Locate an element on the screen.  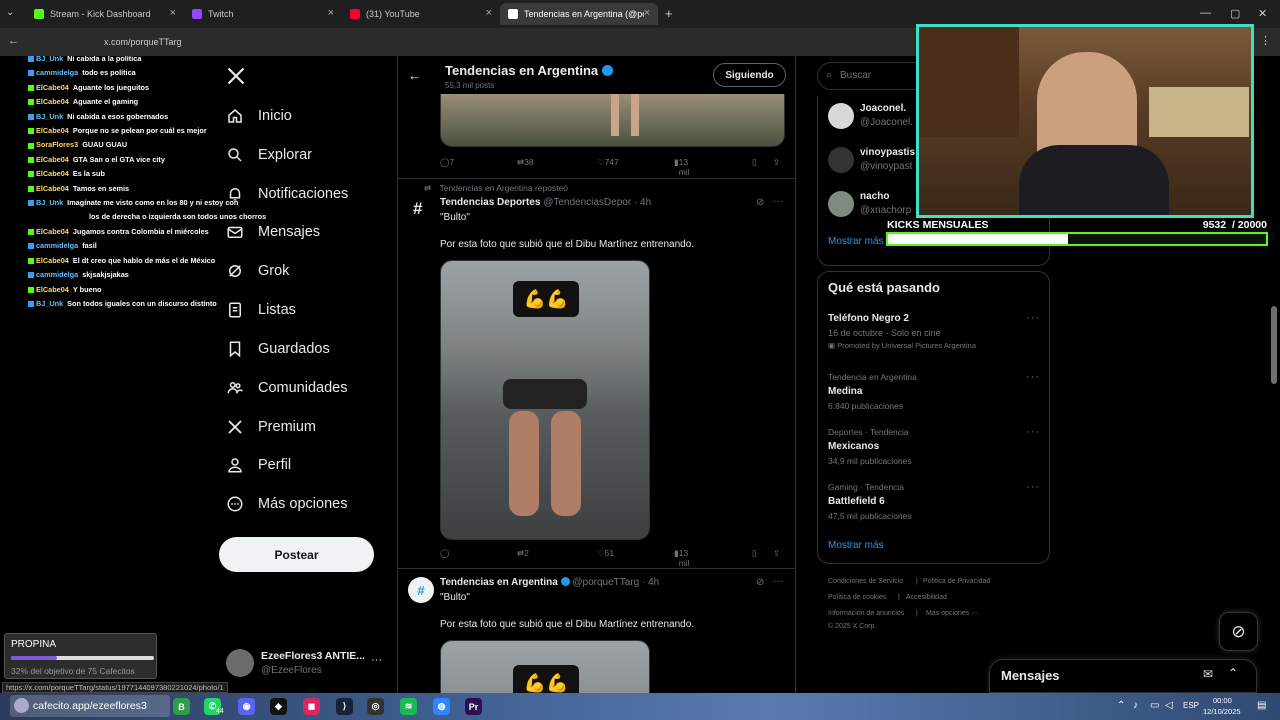
footer-link-more: Más opciones ··· is located at coordinates (952, 613).